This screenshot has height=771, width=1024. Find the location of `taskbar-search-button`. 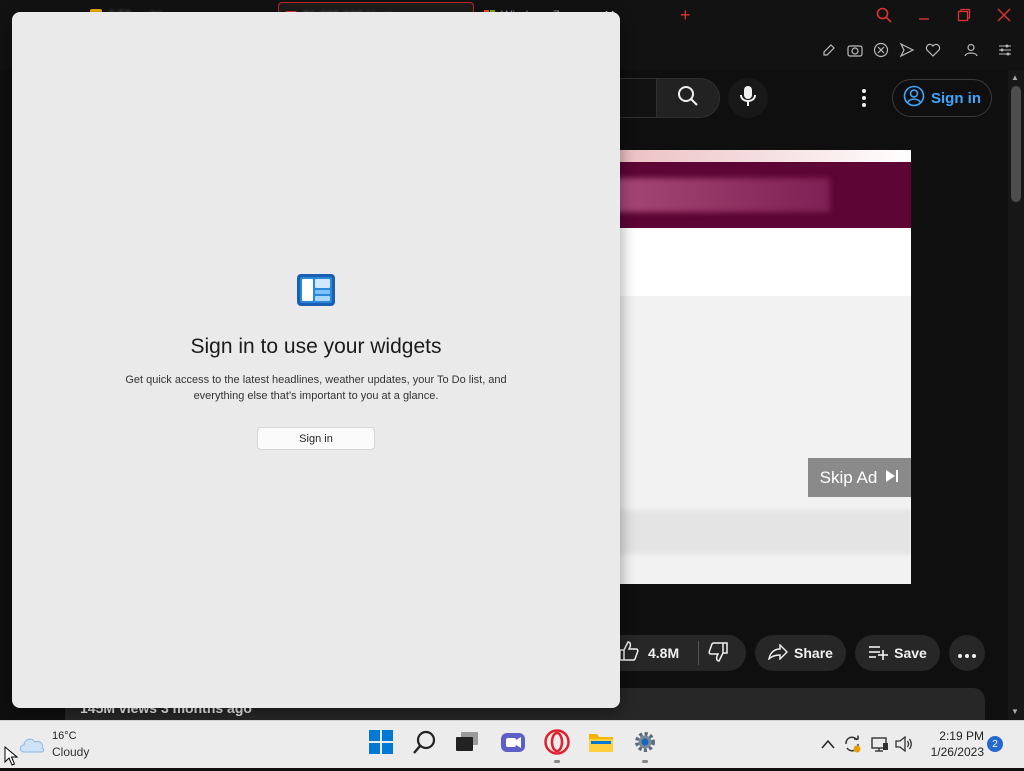

taskbar-search-button is located at coordinates (425, 744).